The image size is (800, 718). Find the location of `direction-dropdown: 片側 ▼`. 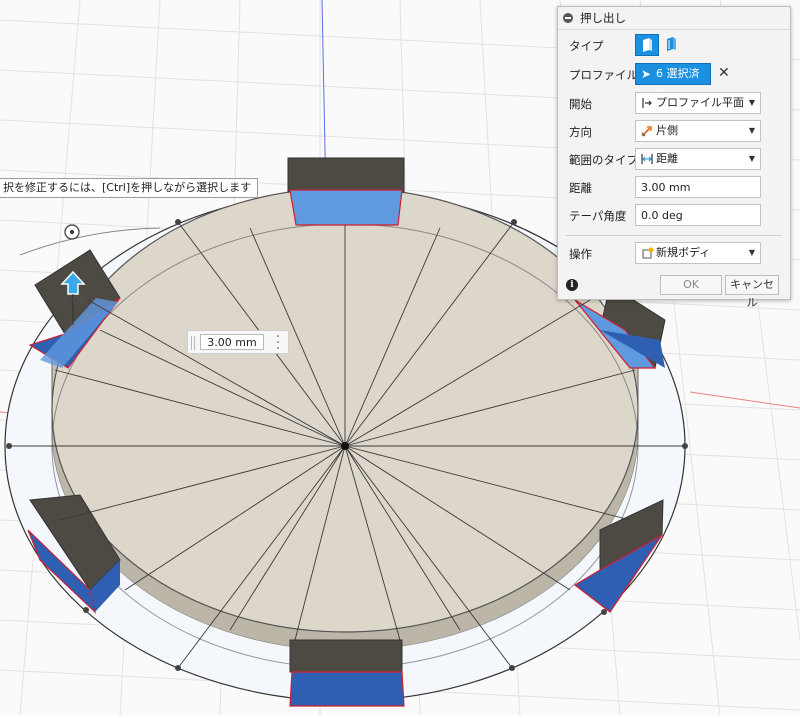

direction-dropdown: 片側 ▼ is located at coordinates (698, 131).